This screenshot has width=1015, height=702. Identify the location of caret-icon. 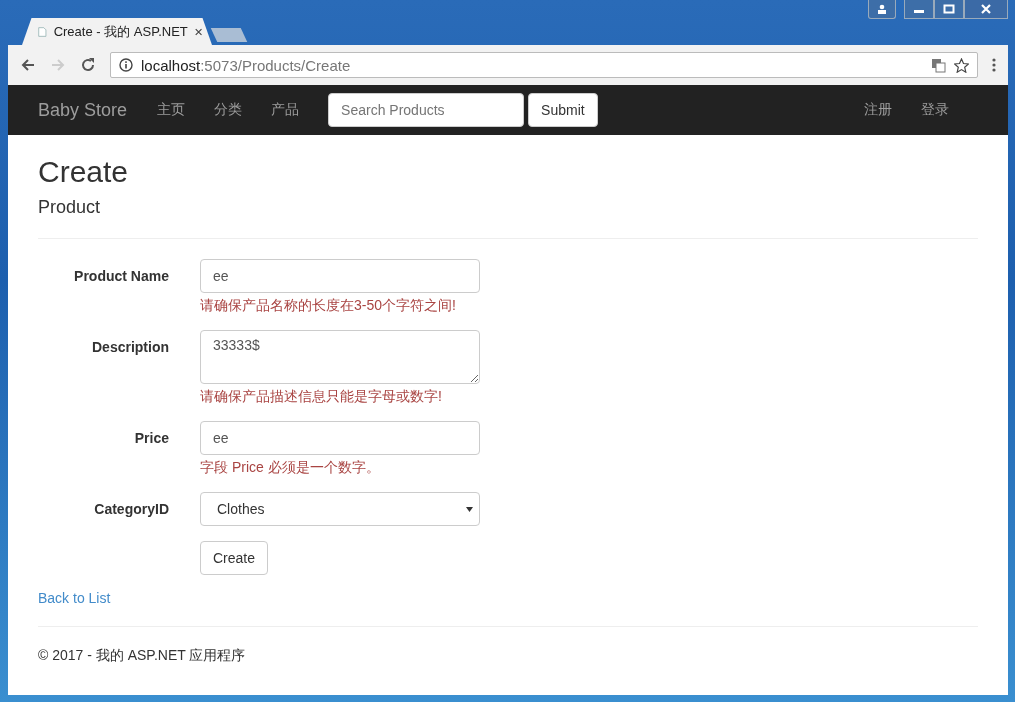
(469, 509).